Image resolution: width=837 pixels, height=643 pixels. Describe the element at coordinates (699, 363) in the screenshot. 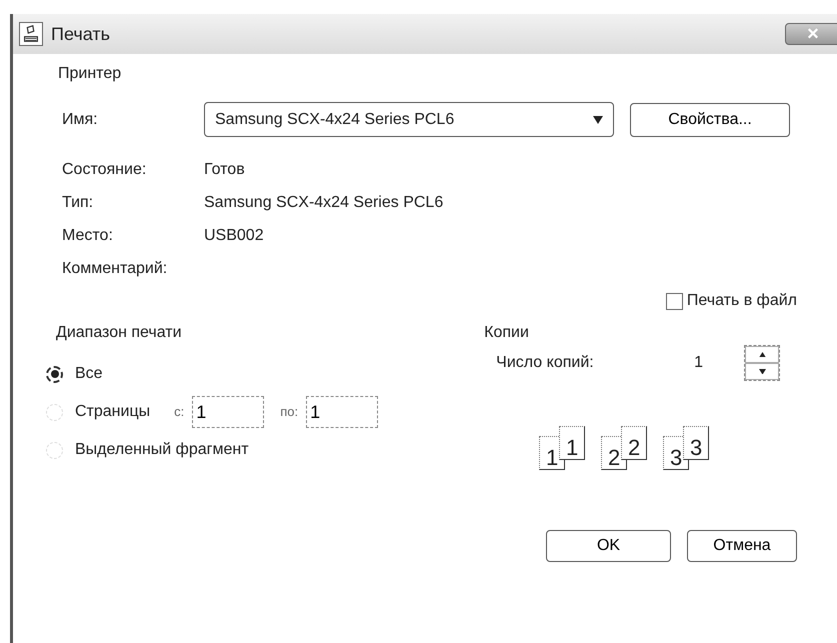

I see `copies-value: 1` at that location.